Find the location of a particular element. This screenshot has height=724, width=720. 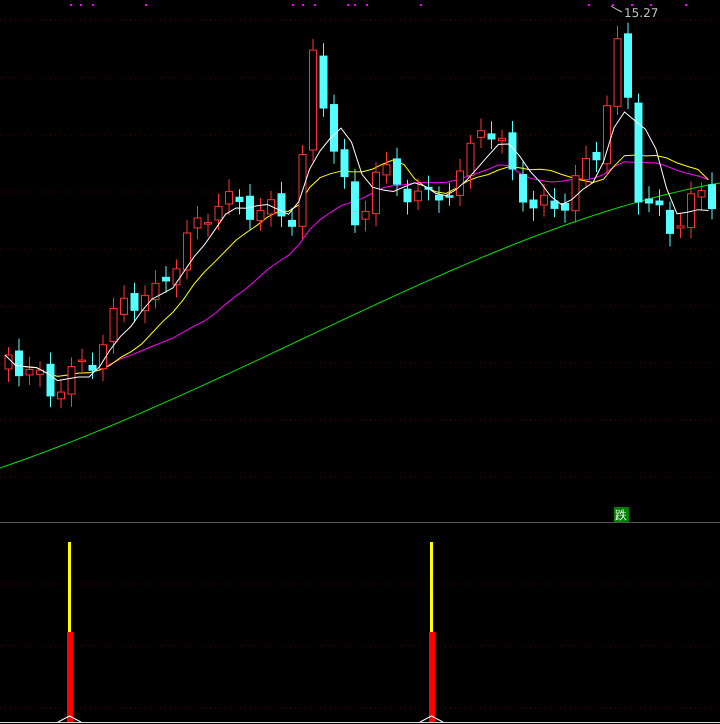

signal-badge: 跌 is located at coordinates (621, 514).